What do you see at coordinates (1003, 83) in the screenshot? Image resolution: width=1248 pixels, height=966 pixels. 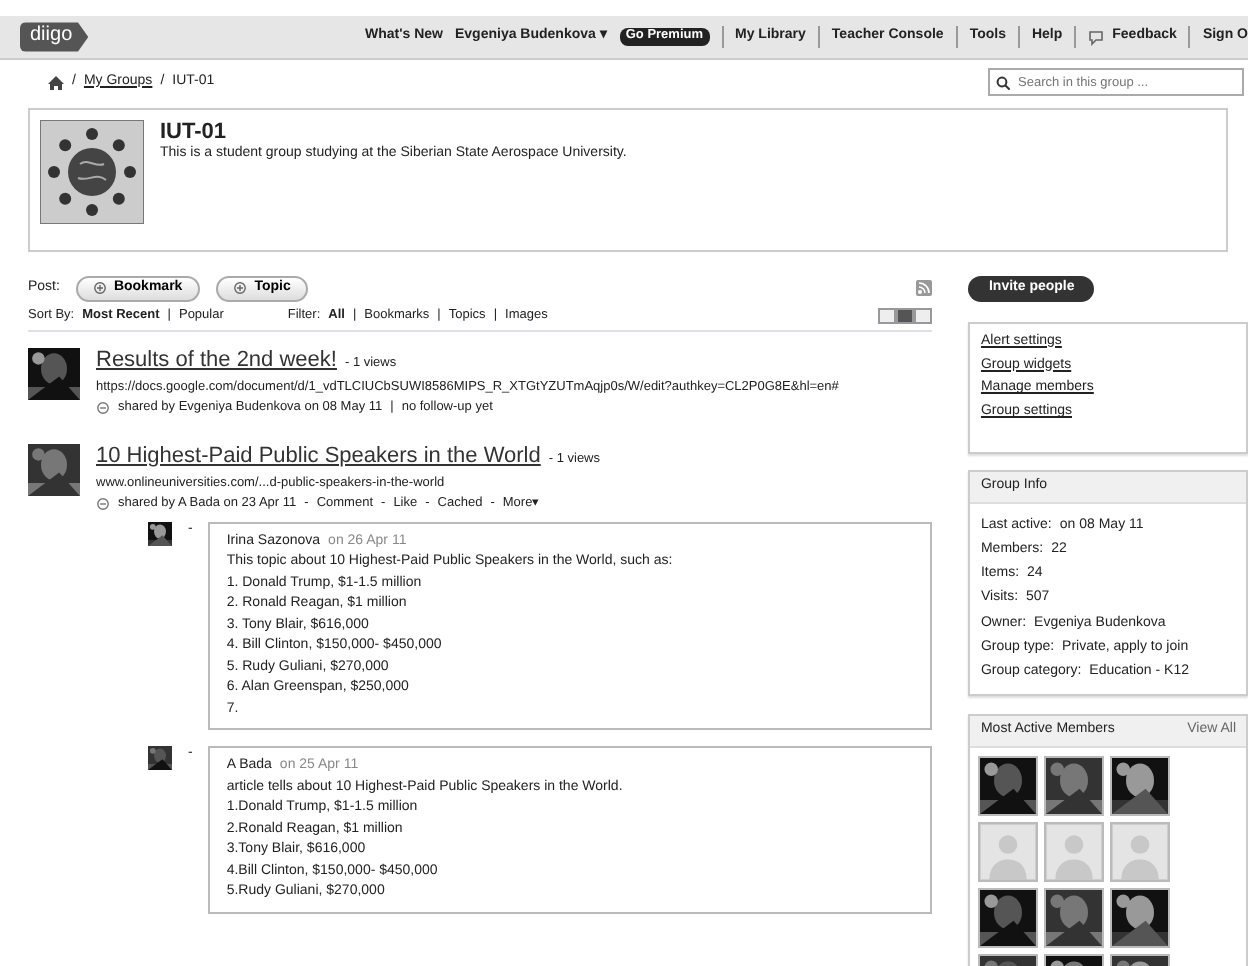 I see `search-icon` at bounding box center [1003, 83].